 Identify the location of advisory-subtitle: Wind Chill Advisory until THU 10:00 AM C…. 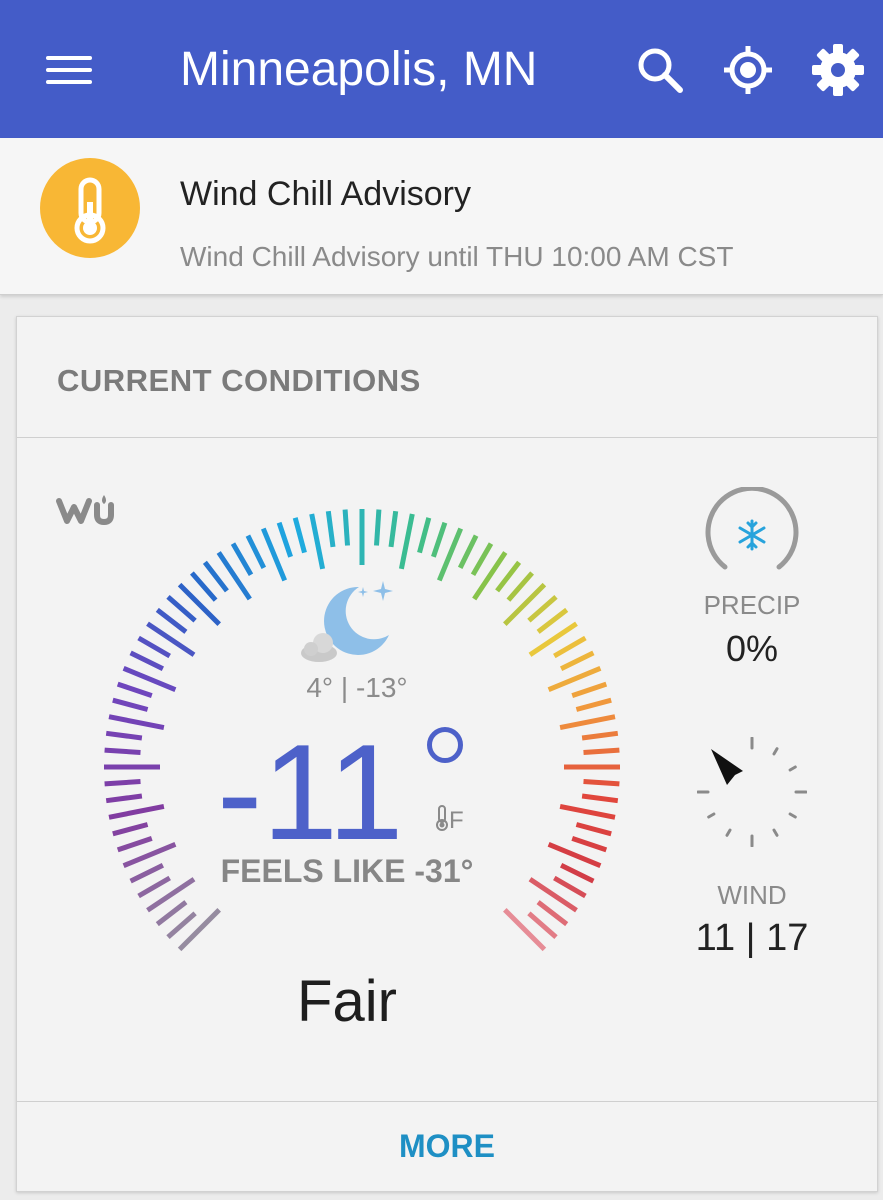
(457, 256).